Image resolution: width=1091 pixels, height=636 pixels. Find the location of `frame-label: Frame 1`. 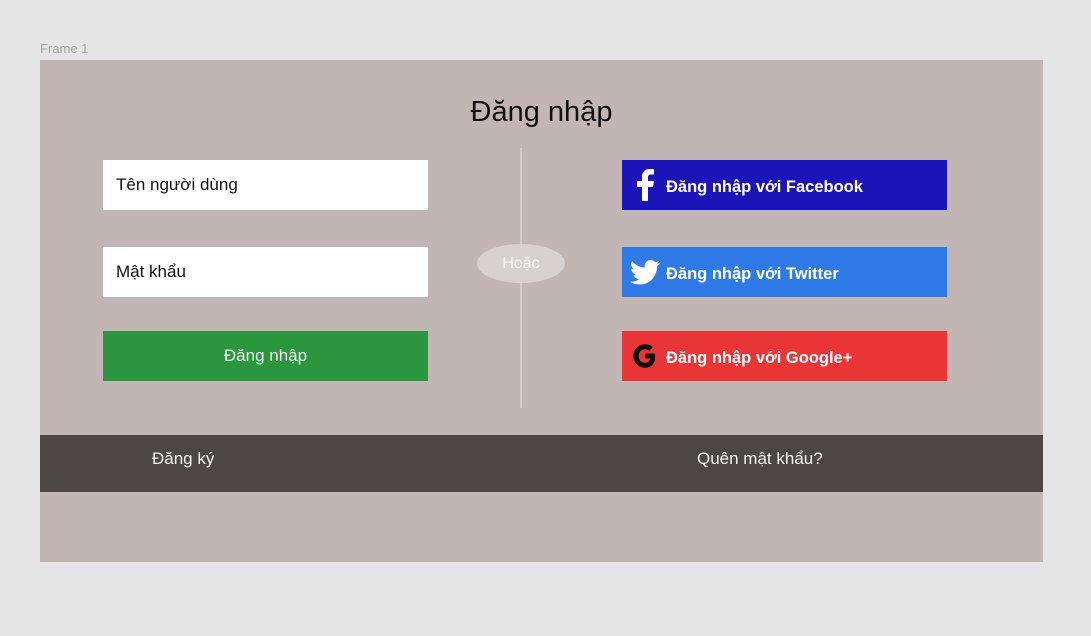

frame-label: Frame 1 is located at coordinates (64, 48).